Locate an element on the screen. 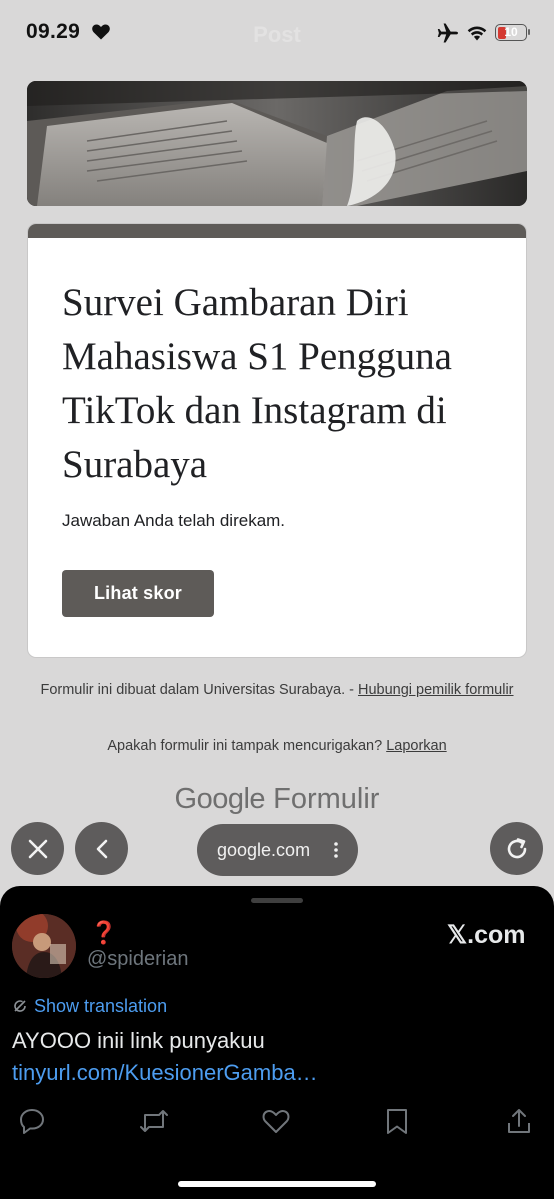 This screenshot has width=554, height=1199. footer-suspicious-text: Apakah formulir ini tampak mencurigakan? is located at coordinates (247, 746).